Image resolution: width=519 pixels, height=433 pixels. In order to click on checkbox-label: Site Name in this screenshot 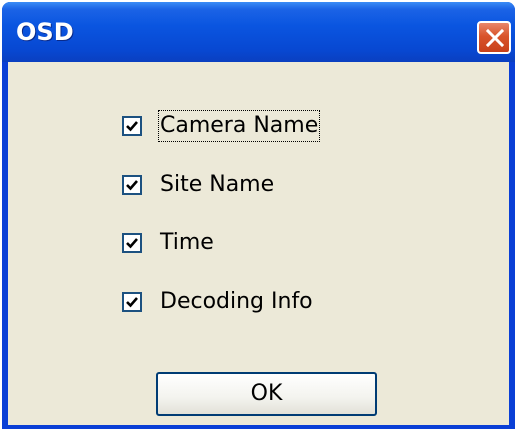, I will do `click(217, 184)`.